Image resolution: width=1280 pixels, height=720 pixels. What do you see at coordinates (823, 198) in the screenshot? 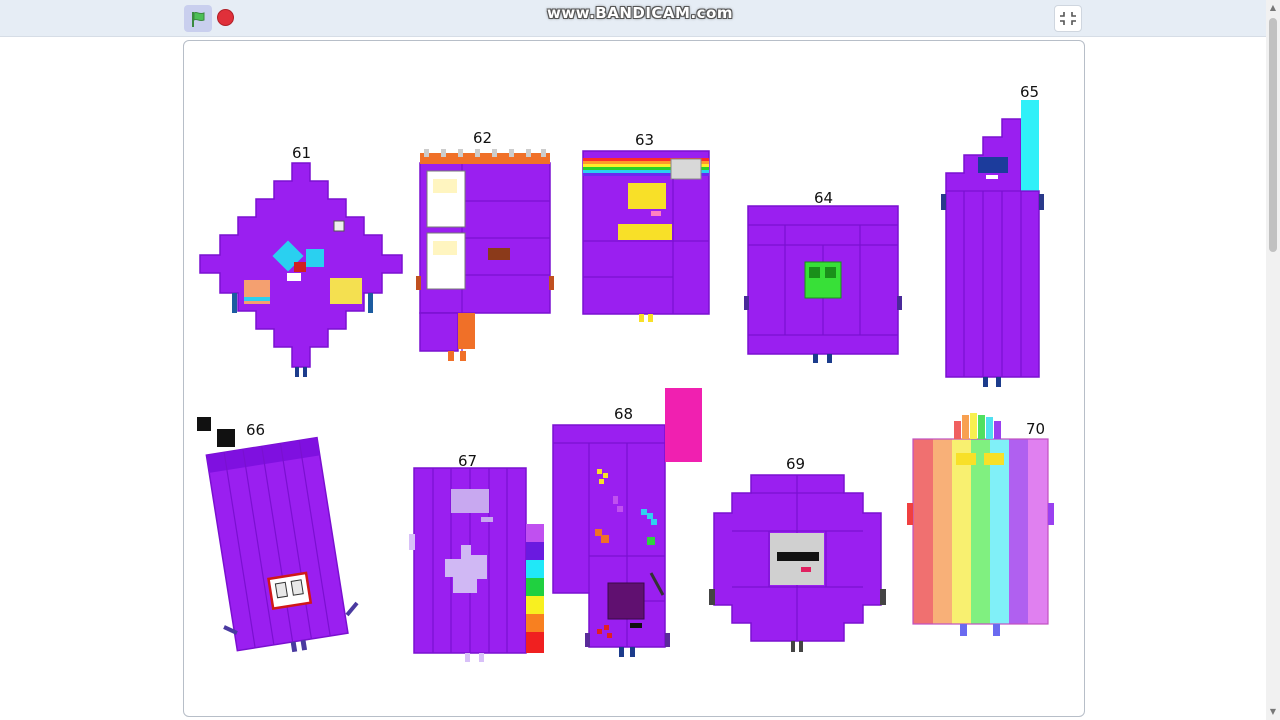
I see `character-label-64: 64` at bounding box center [823, 198].